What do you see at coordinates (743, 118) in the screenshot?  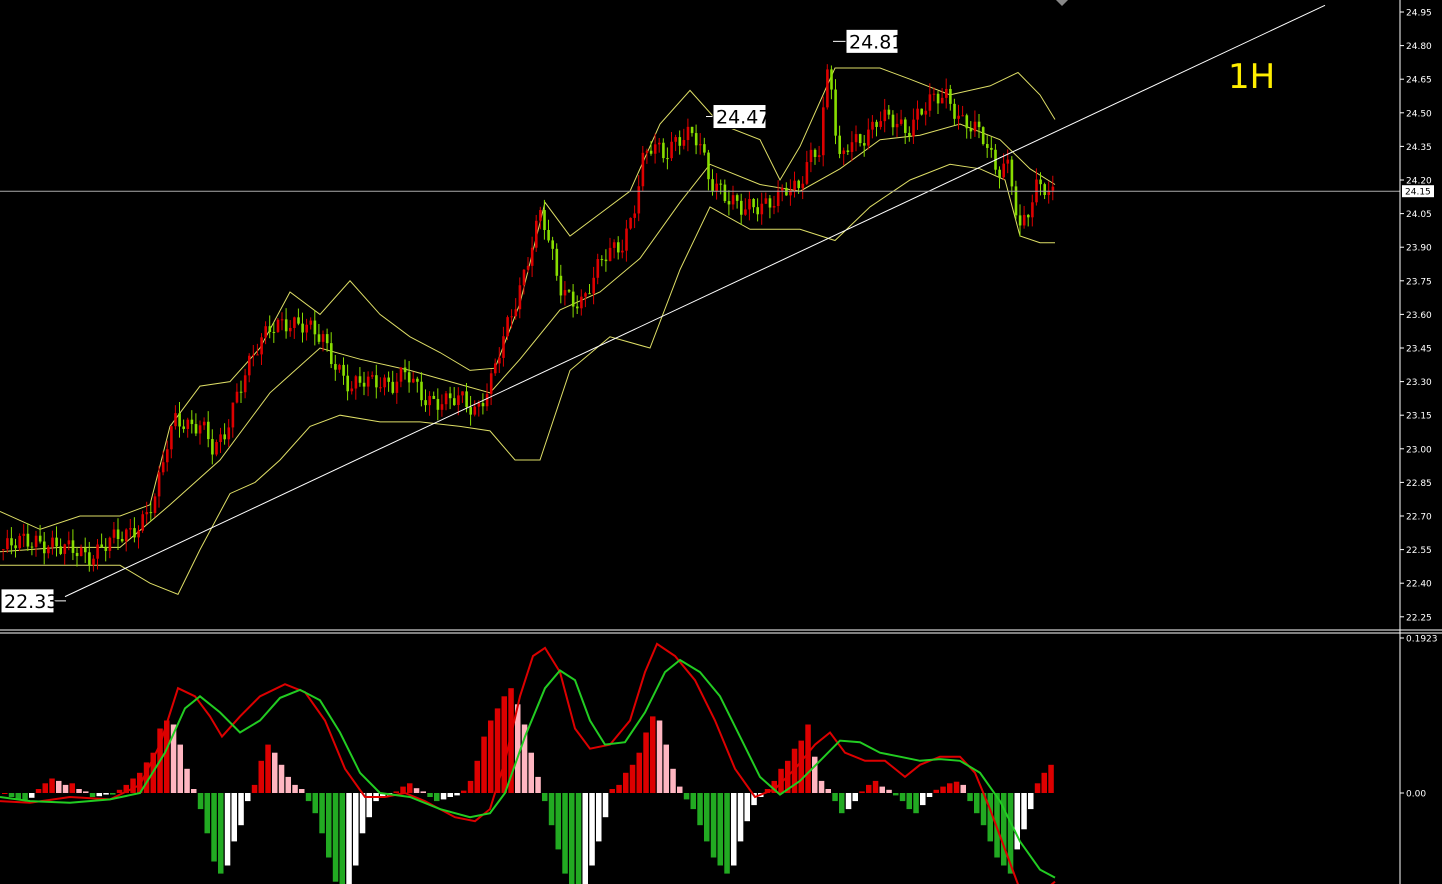 I see `annotation-label: 24.47` at bounding box center [743, 118].